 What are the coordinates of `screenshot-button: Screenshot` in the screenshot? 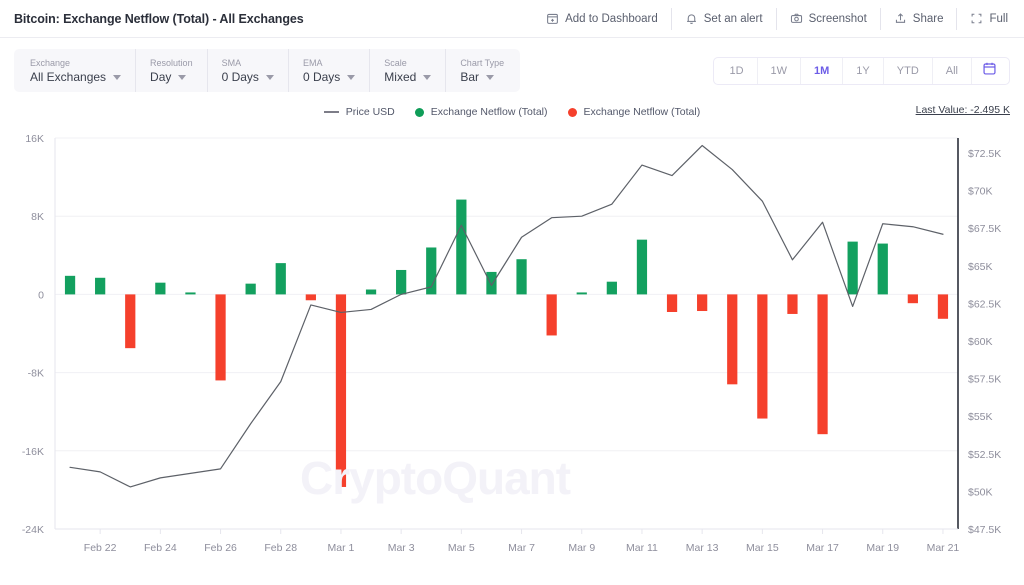 It's located at (829, 18).